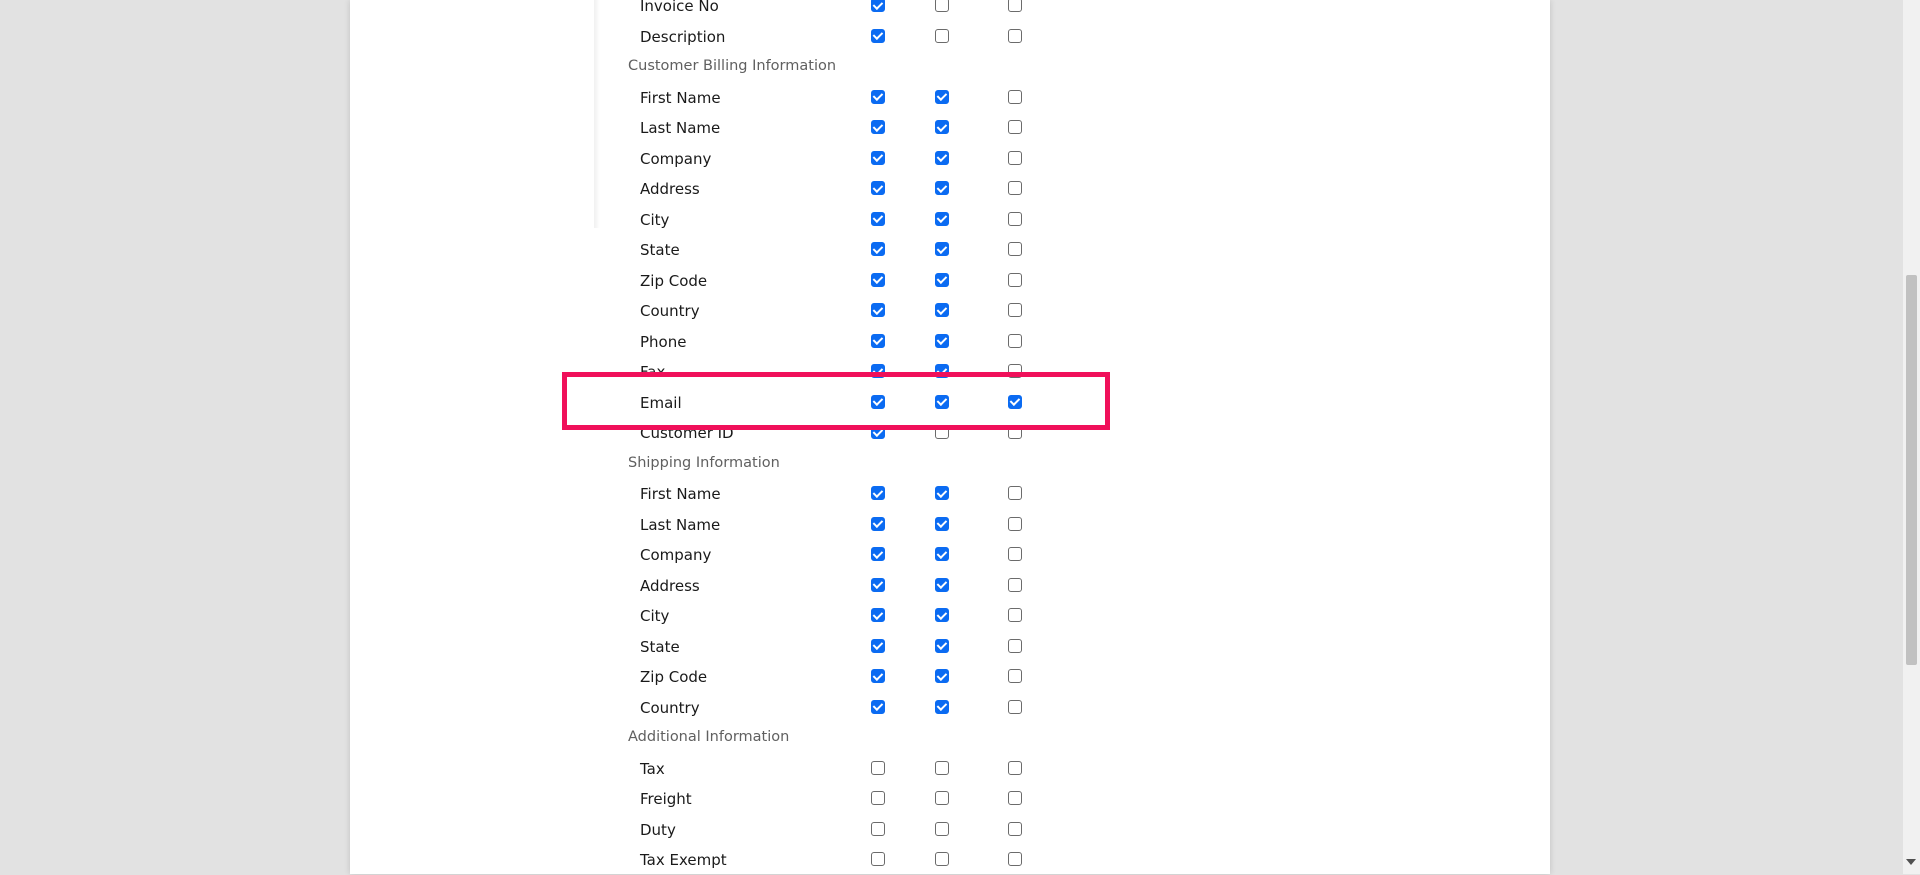 This screenshot has height=875, width=1920. What do you see at coordinates (709, 737) in the screenshot?
I see `section-header-label: Additional Information` at bounding box center [709, 737].